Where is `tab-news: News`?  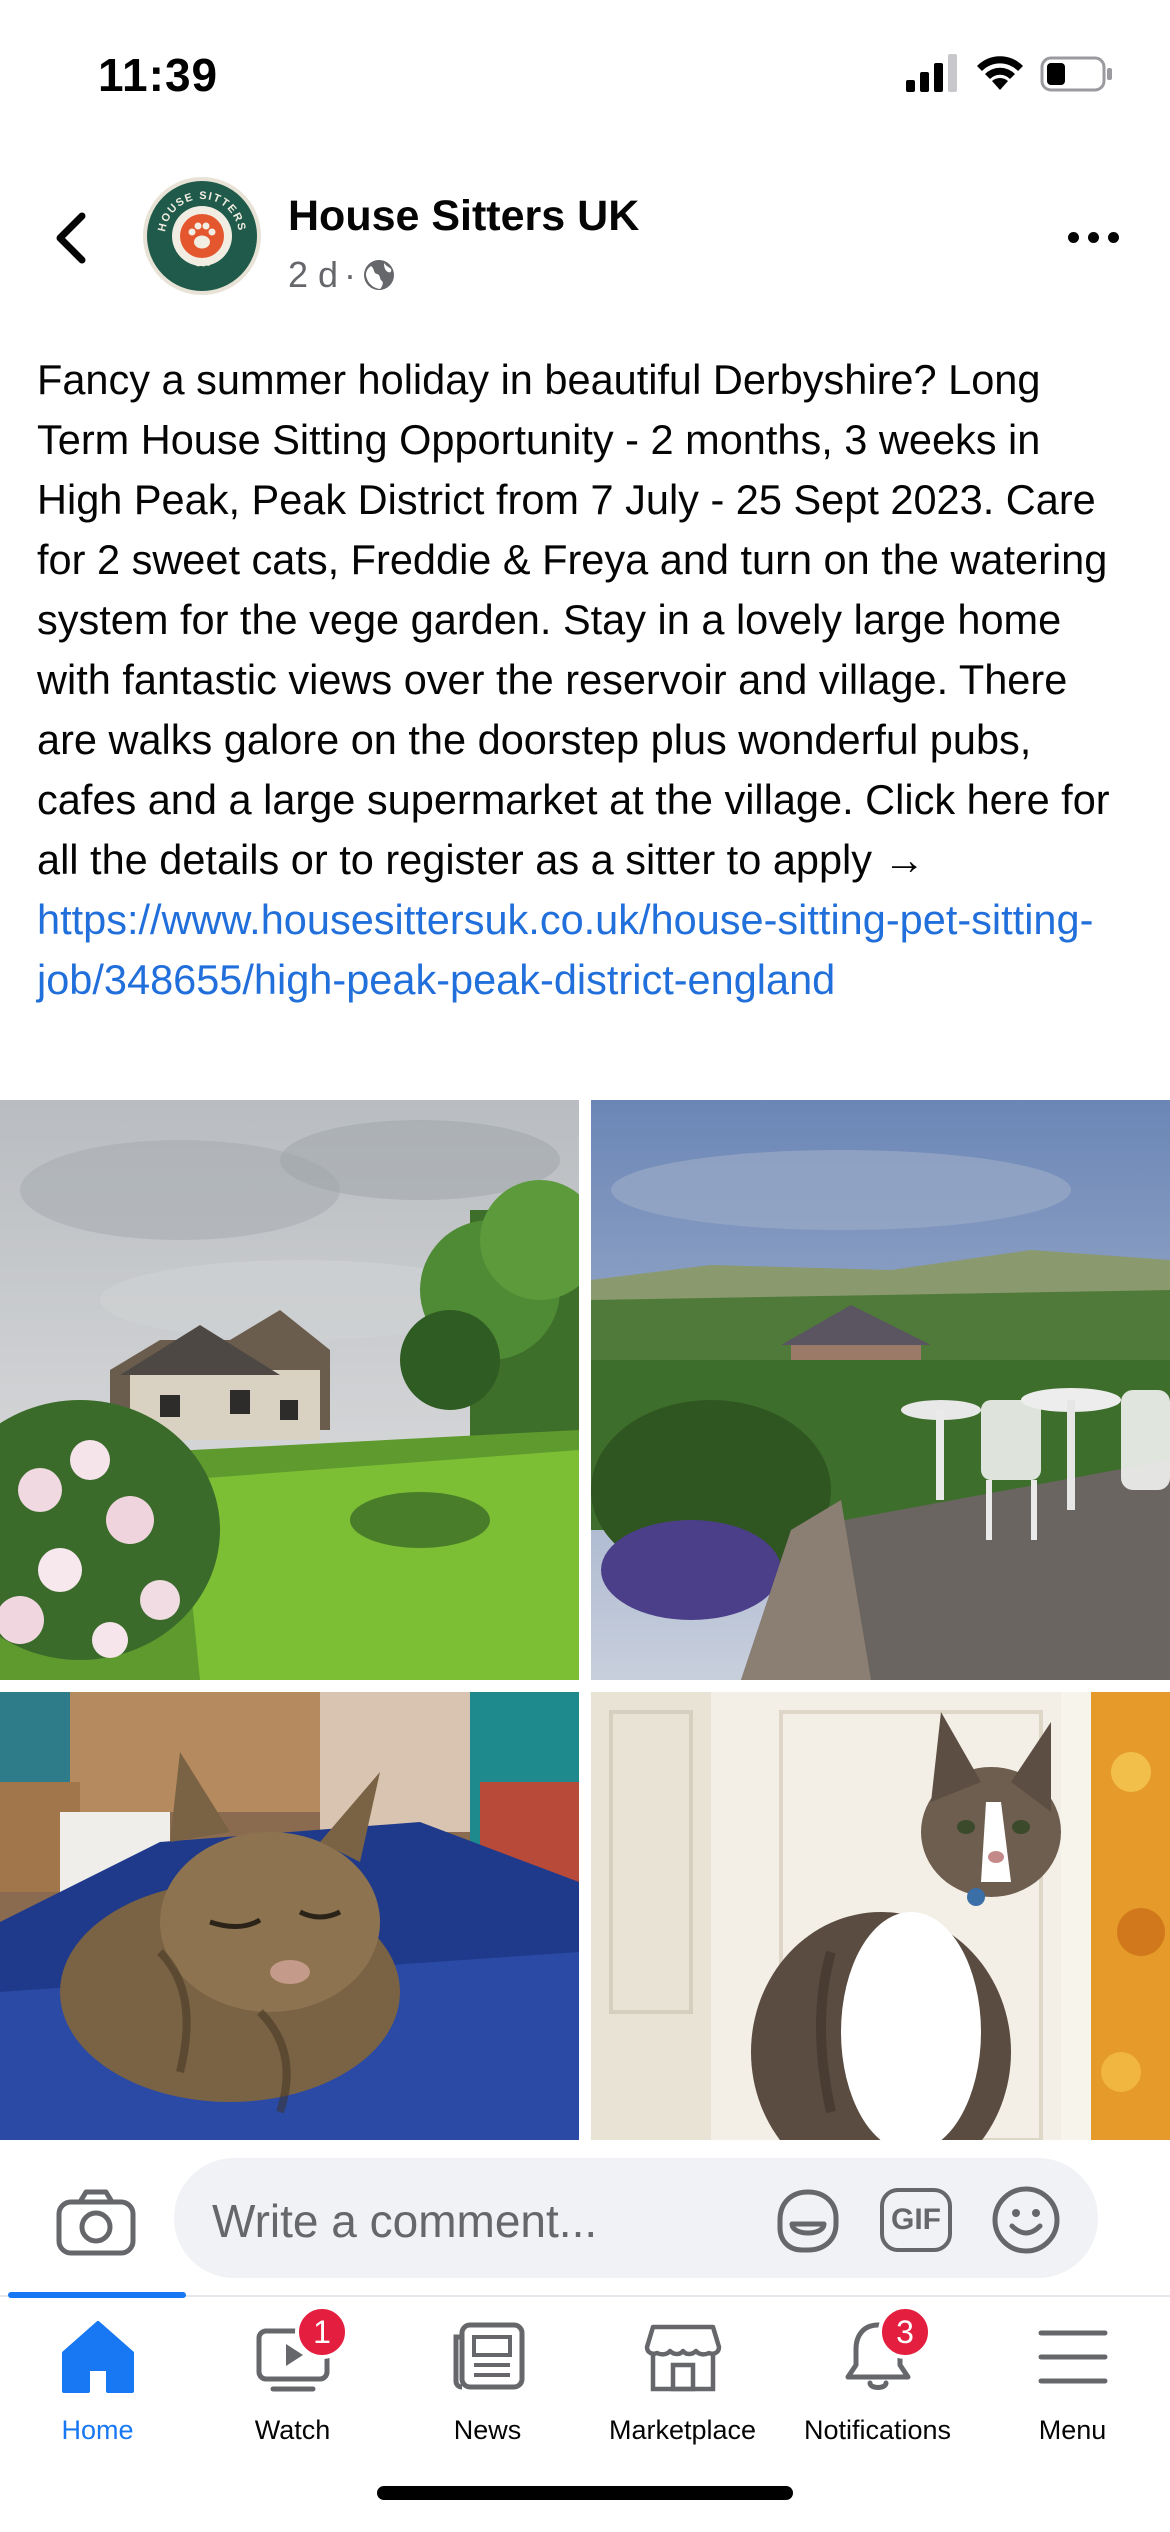 tab-news: News is located at coordinates (487, 2377).